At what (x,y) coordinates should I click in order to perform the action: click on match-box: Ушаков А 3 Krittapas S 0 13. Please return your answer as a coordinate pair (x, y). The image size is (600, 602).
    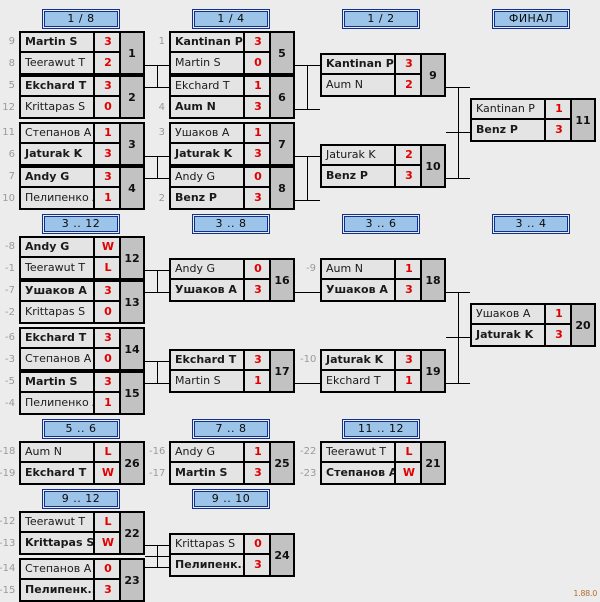
    Looking at the image, I should click on (82, 302).